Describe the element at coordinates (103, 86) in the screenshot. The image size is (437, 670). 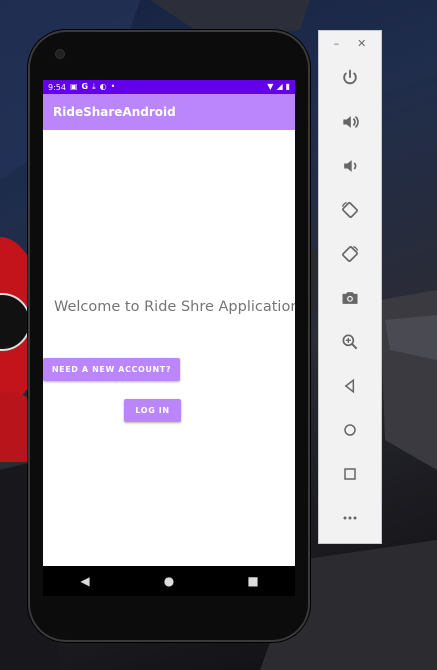
I see `sync-icon: ◐` at that location.